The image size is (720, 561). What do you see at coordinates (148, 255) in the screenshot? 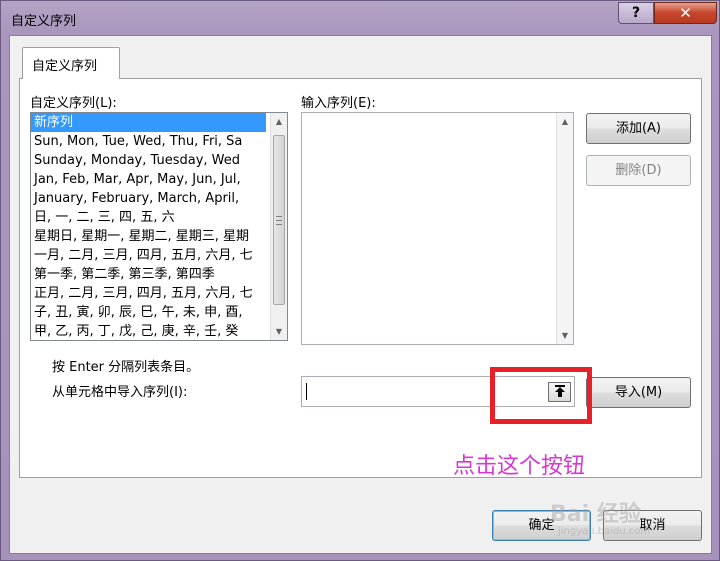
I see `list-item: 一月, 二月, 三月, 四月, 五月, 六月, 七` at bounding box center [148, 255].